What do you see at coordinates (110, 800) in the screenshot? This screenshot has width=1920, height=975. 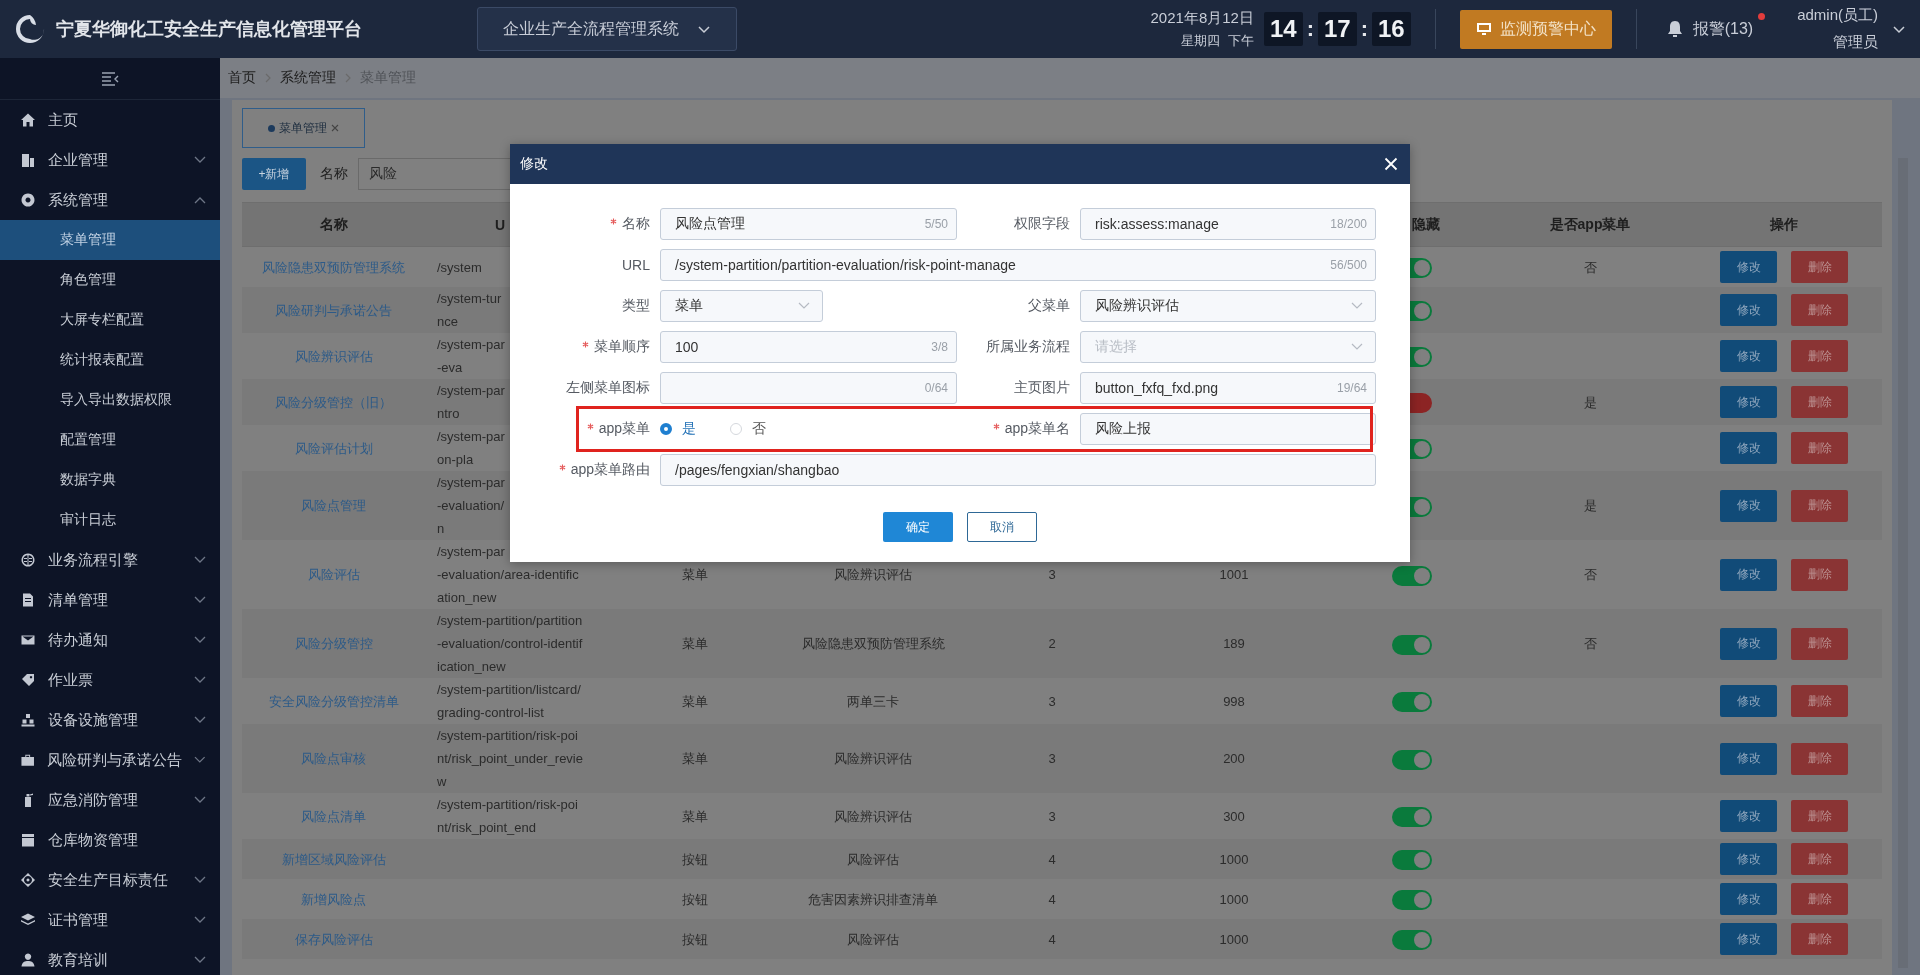 I see `sidebar-item: 应急消防管理` at bounding box center [110, 800].